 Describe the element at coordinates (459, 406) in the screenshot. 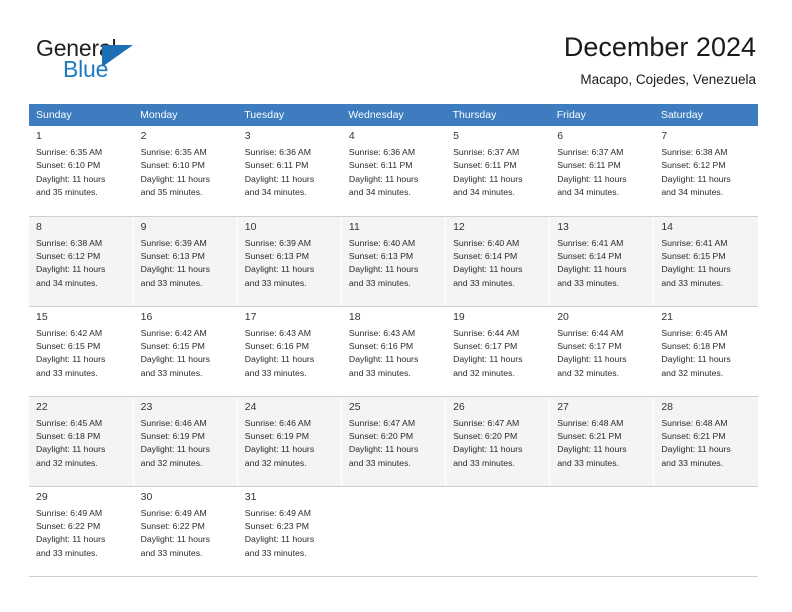

I see `day-number: 26` at that location.